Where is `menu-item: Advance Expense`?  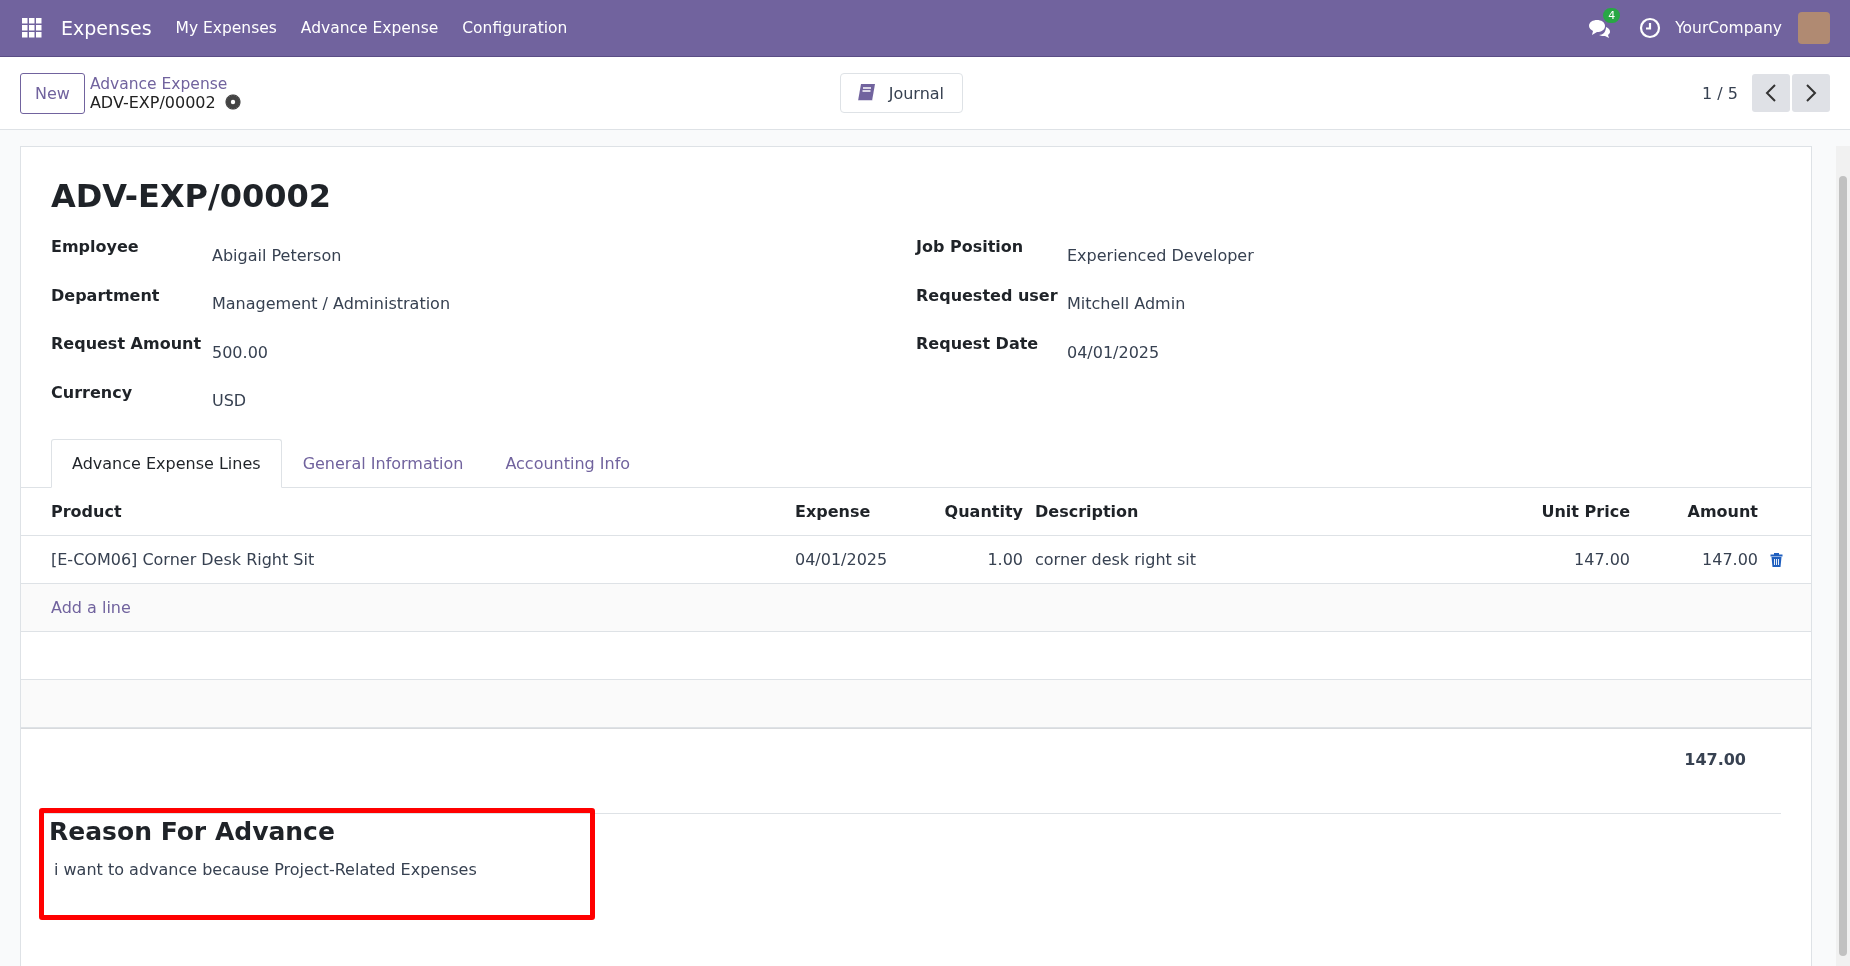 menu-item: Advance Expense is located at coordinates (369, 28).